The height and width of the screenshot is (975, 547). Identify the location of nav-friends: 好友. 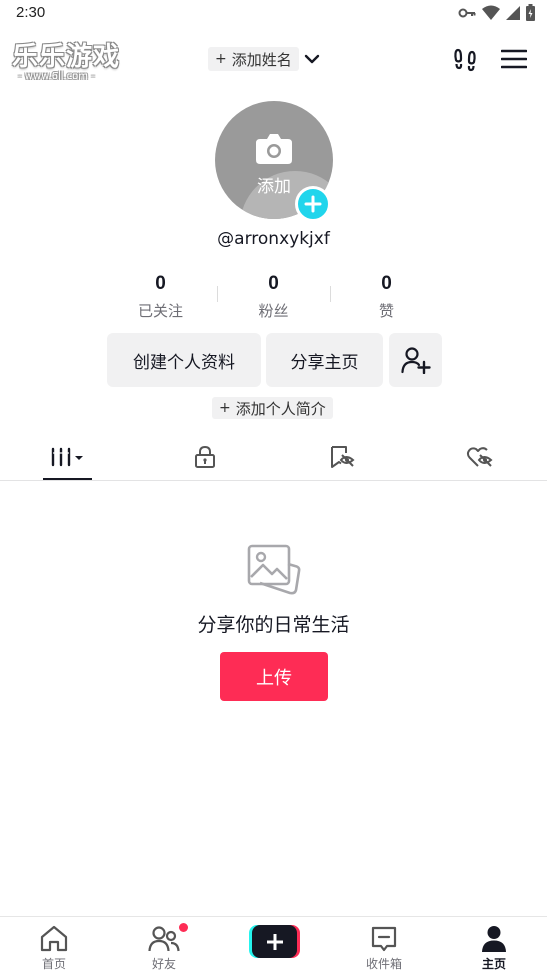
(164, 946).